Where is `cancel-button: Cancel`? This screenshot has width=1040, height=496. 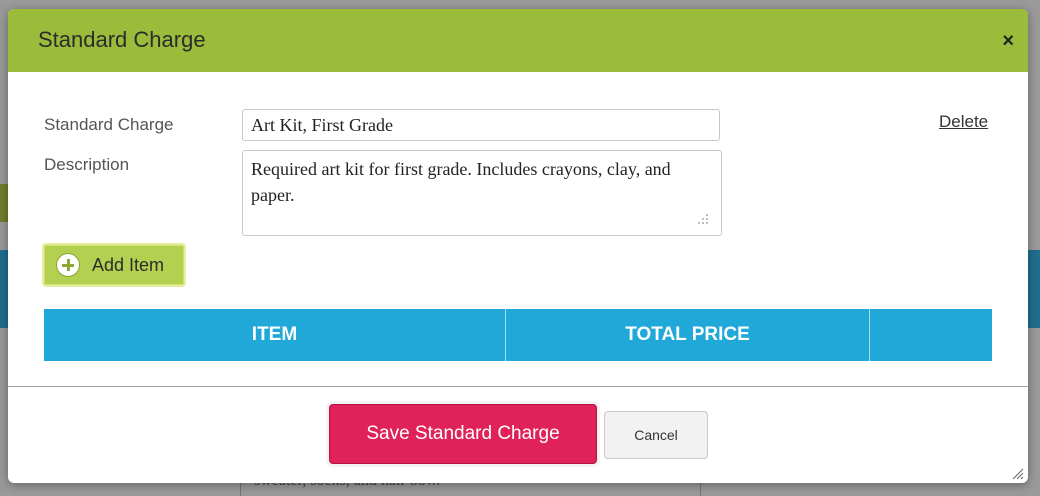
cancel-button: Cancel is located at coordinates (656, 435).